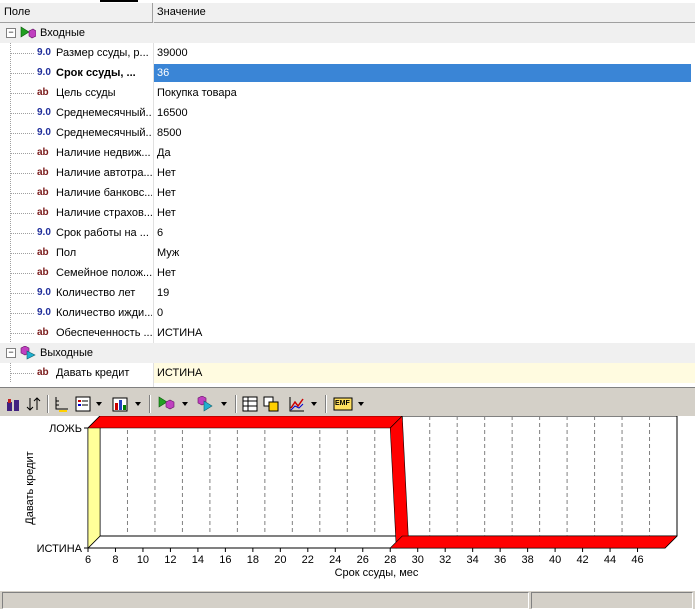 Image resolution: width=695 pixels, height=609 pixels. What do you see at coordinates (13, 404) in the screenshot?
I see `analysis-button` at bounding box center [13, 404].